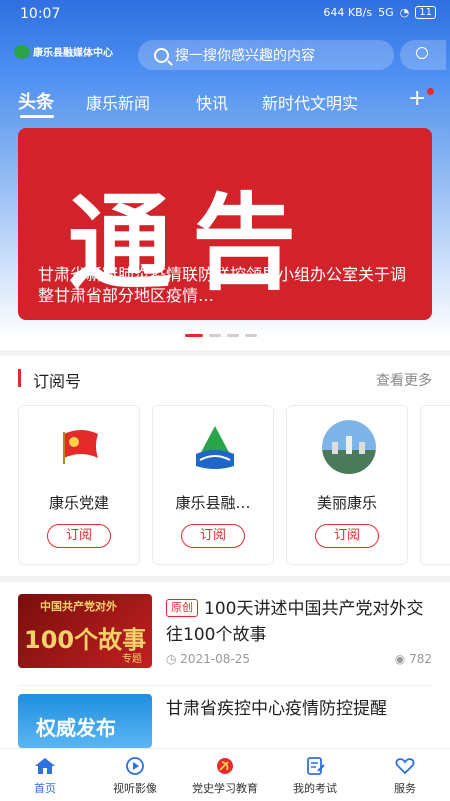 The image size is (450, 801). I want to click on nav-party-study: 党史学习教育, so click(225, 775).